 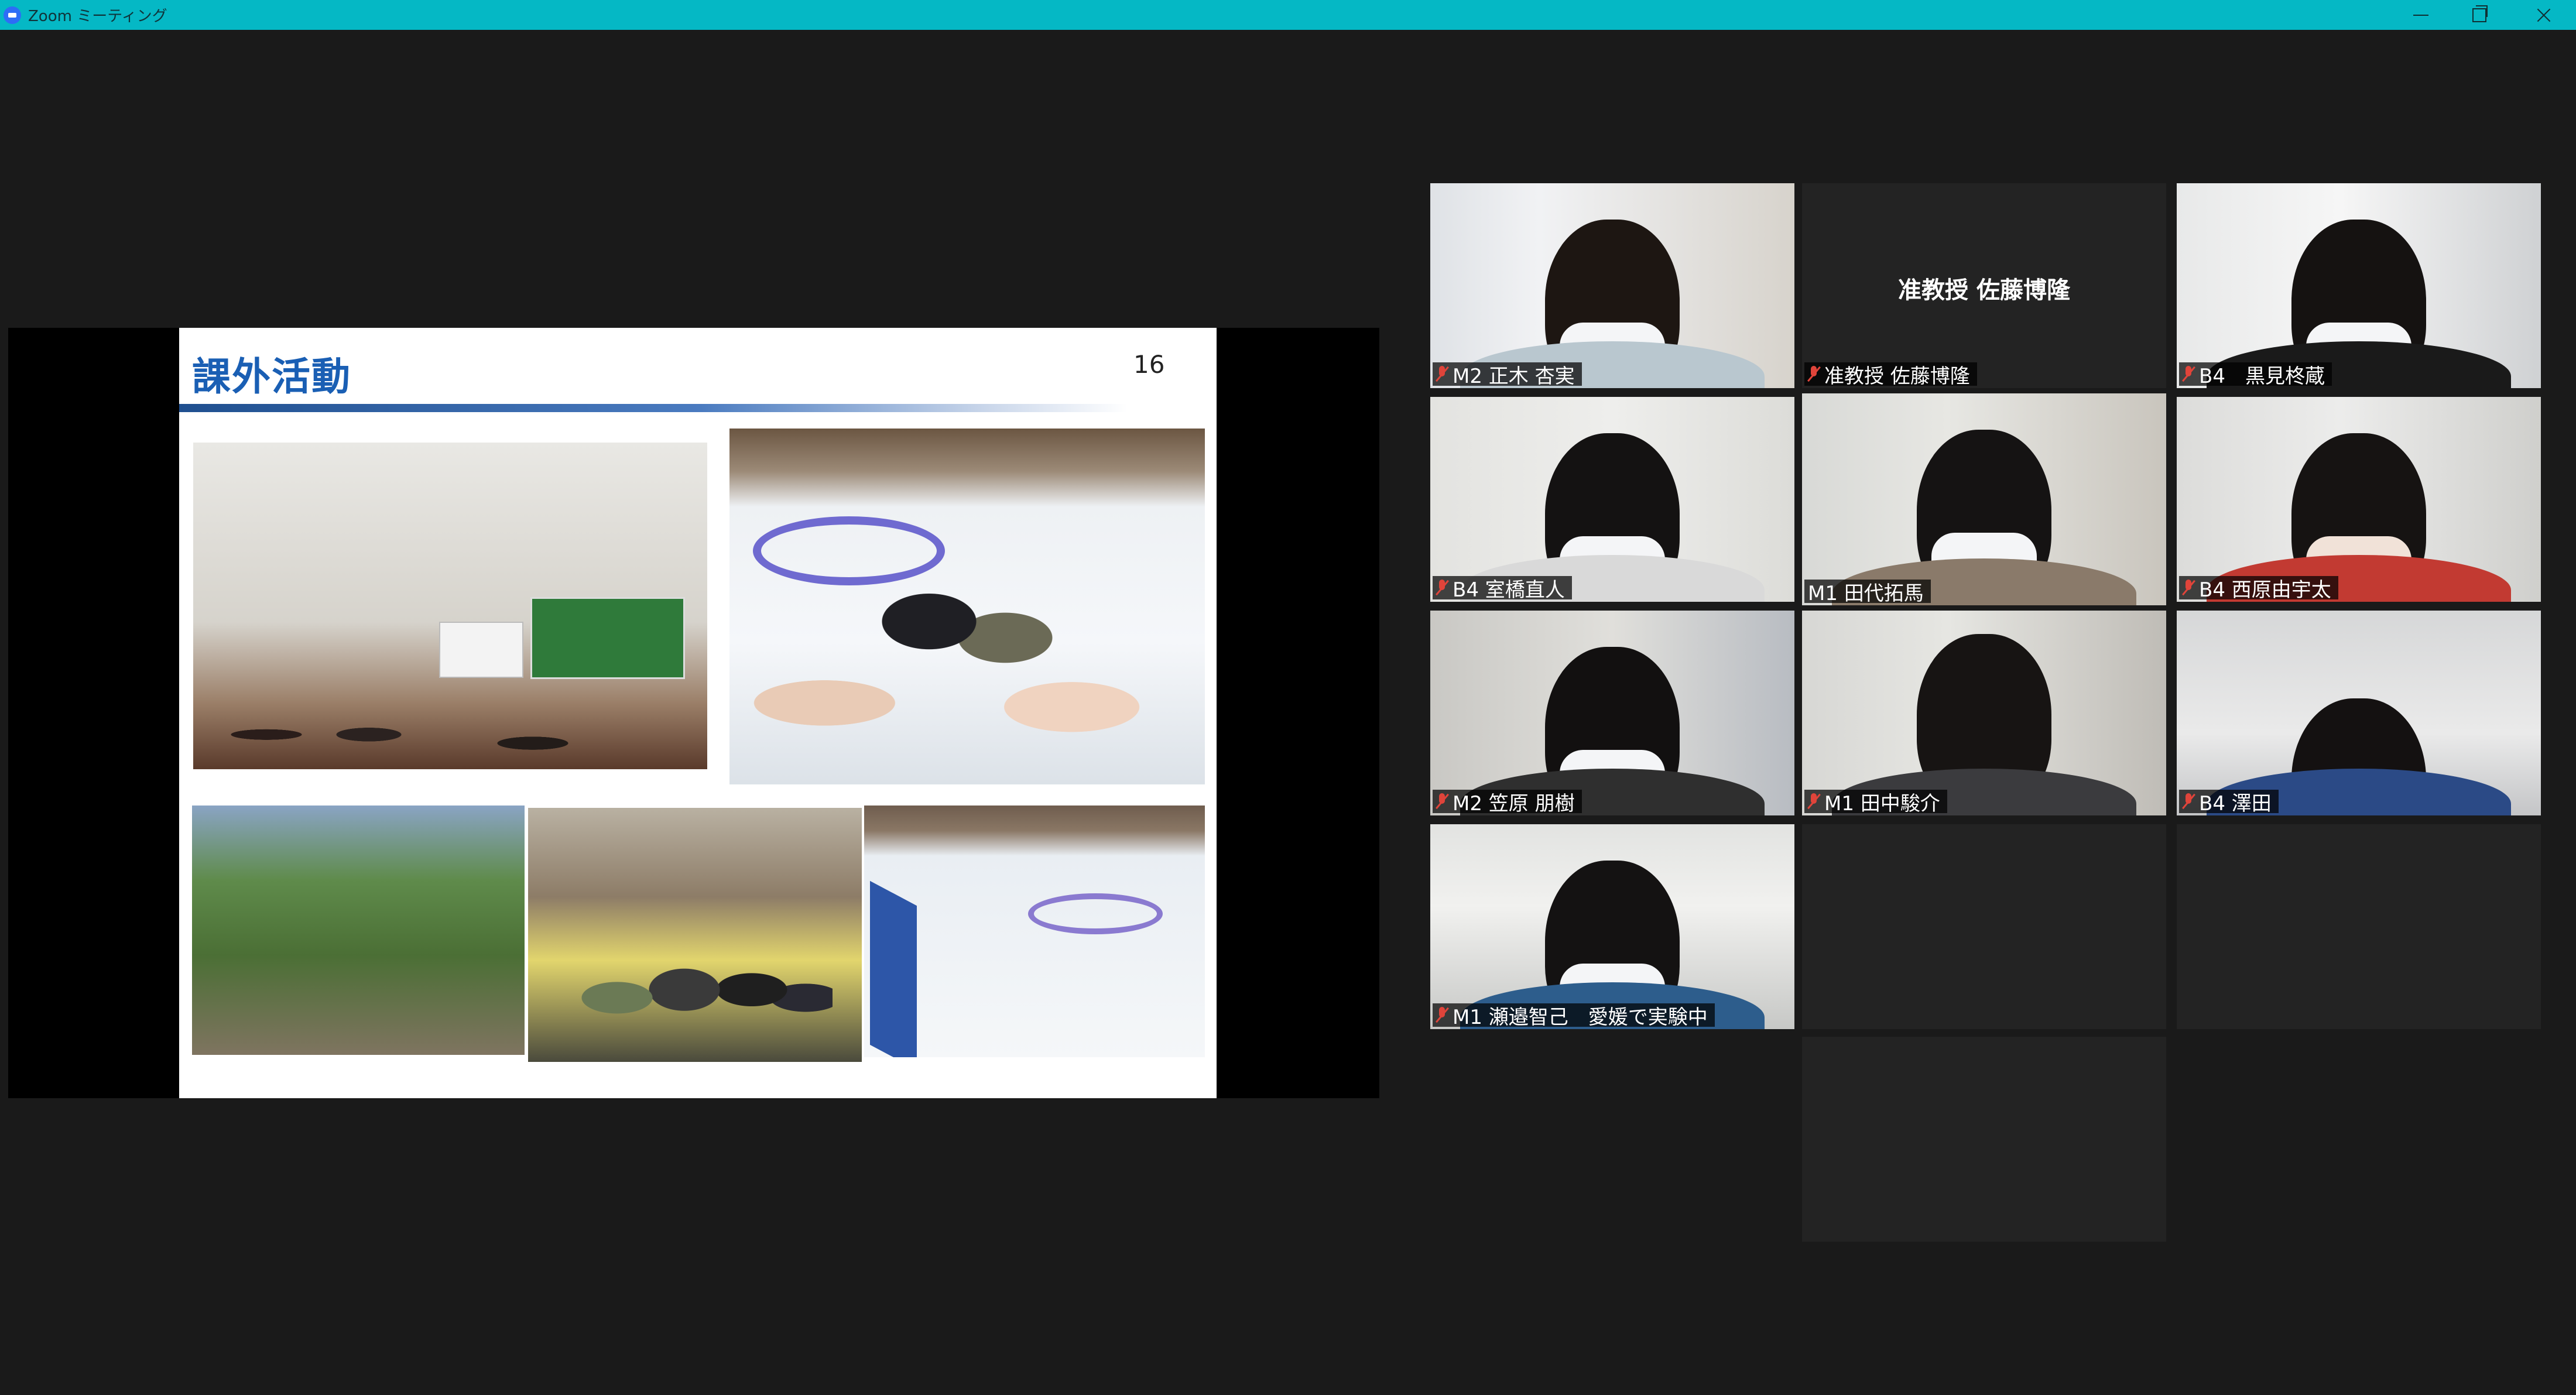 I want to click on participant-name: B4 澤田, so click(x=2235, y=803).